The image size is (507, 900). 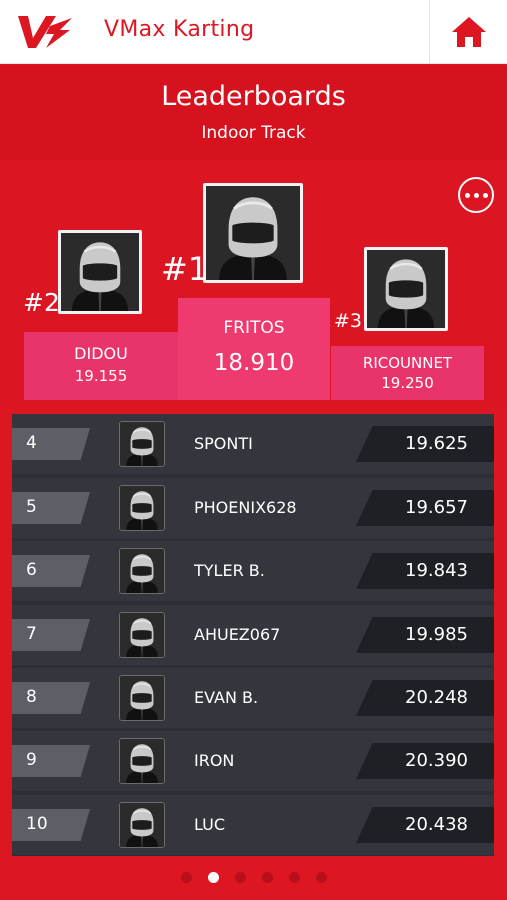 I want to click on rank-label-first: #1, so click(x=185, y=269).